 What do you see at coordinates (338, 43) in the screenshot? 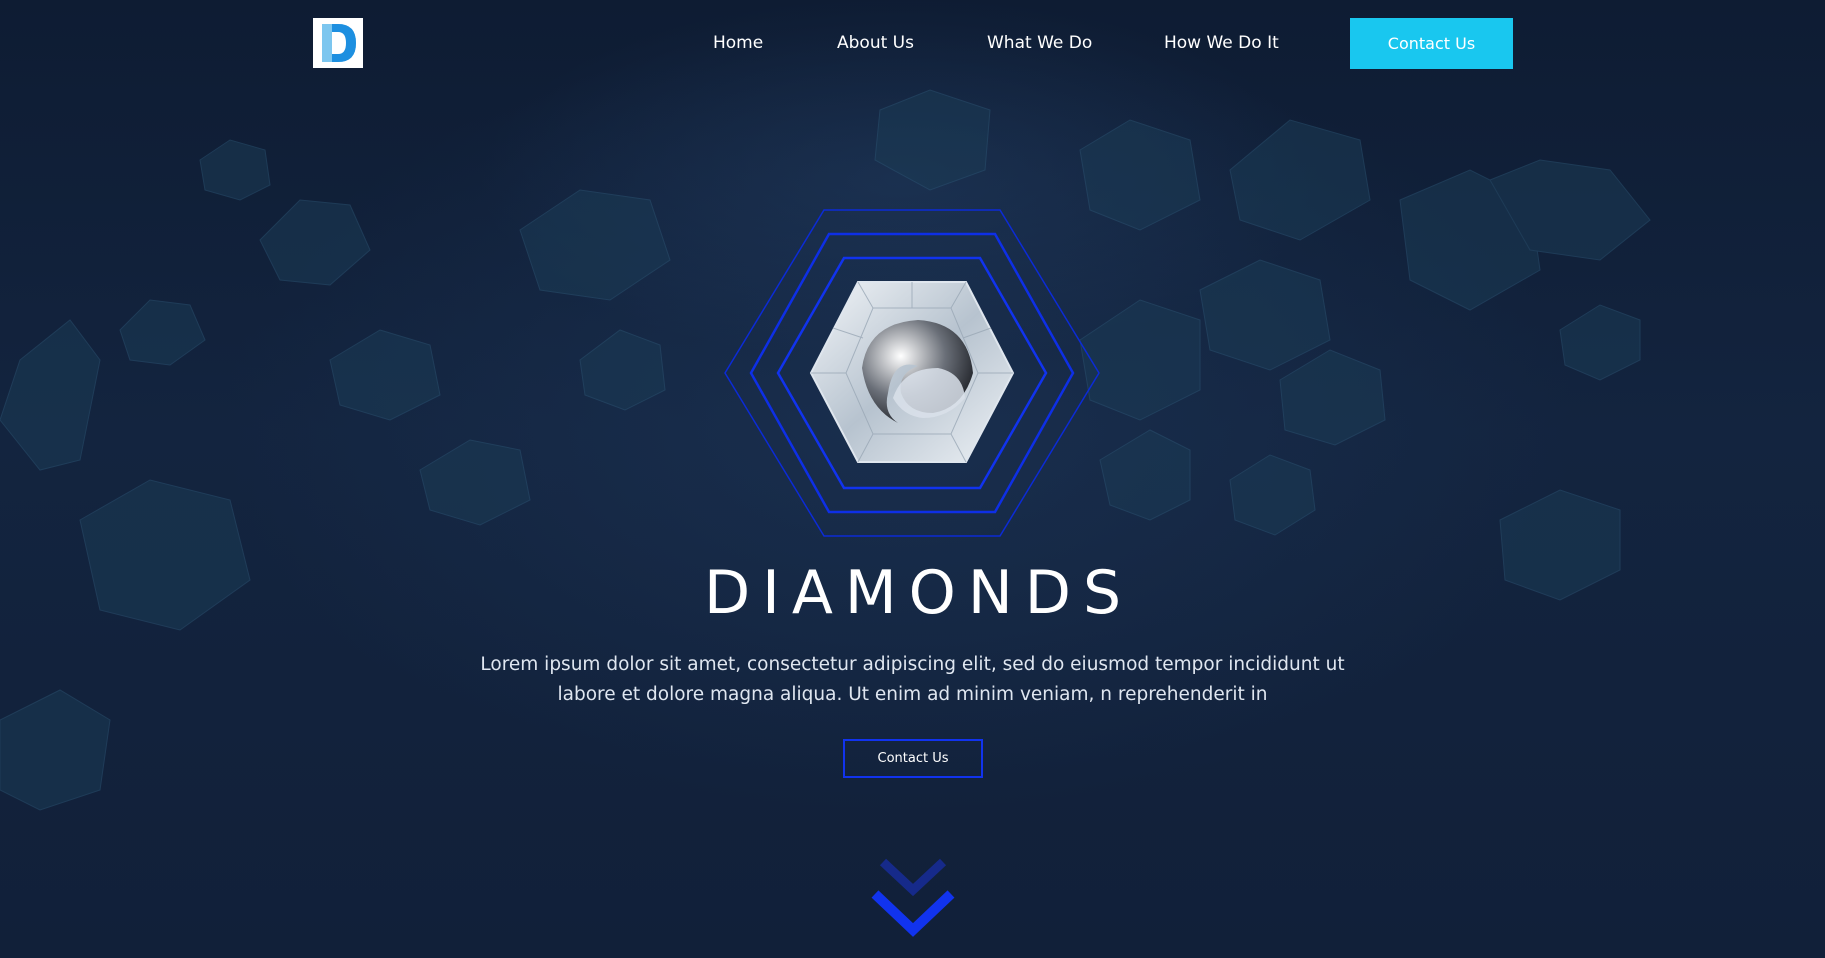
I see `diamond-logo-icon` at bounding box center [338, 43].